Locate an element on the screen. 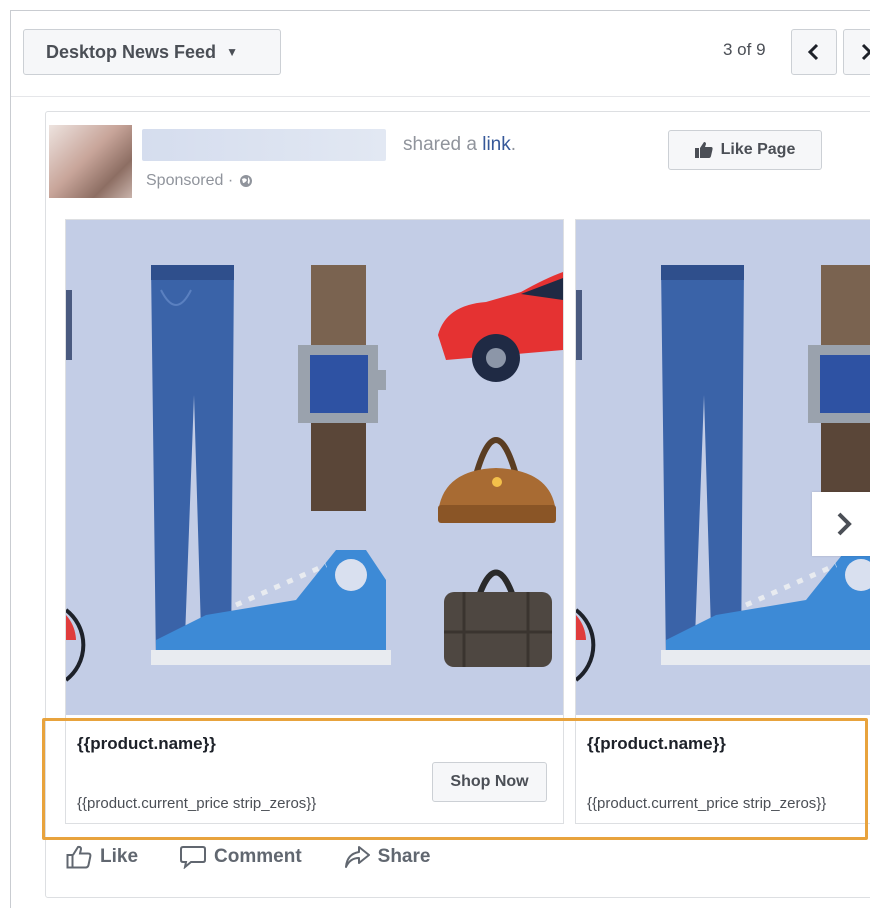 The height and width of the screenshot is (908, 870). comment-icon is located at coordinates (193, 857).